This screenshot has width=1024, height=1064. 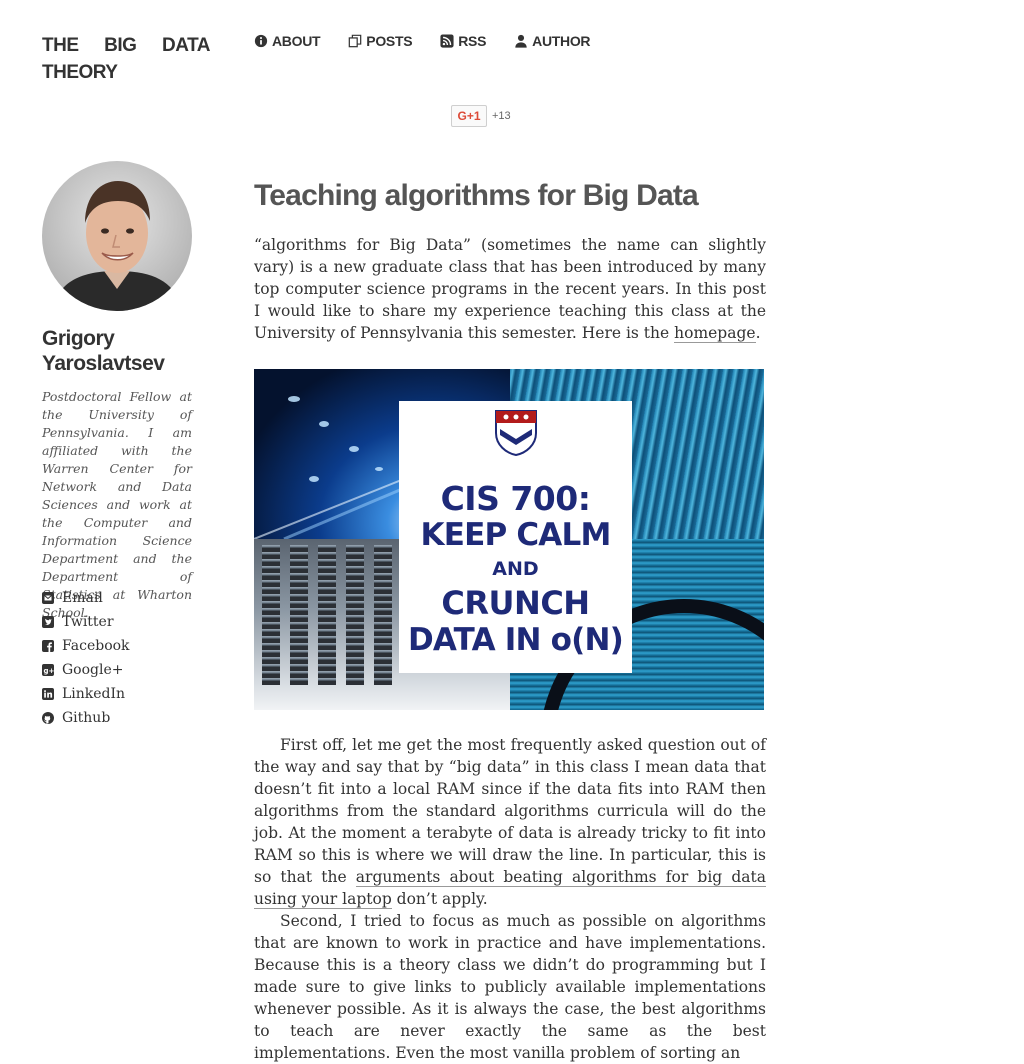 I want to click on nav-about: ABOUT, so click(x=287, y=41).